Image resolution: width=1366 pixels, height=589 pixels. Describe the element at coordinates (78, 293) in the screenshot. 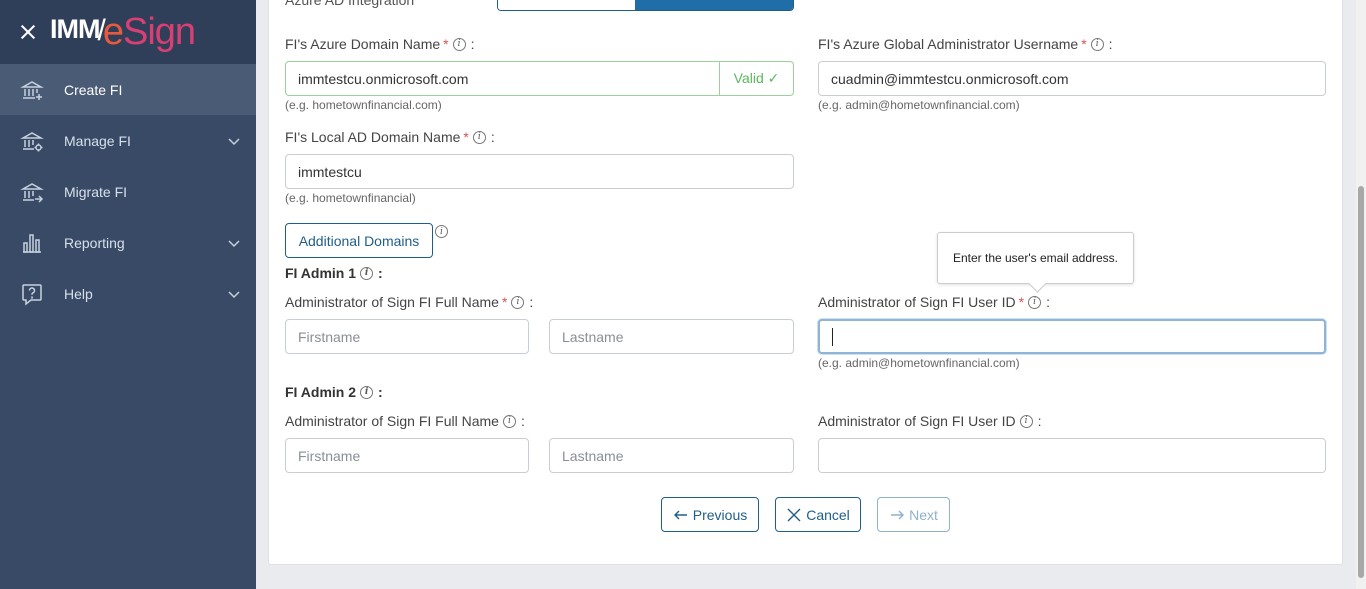

I see `sidebar-item-label: Help` at that location.